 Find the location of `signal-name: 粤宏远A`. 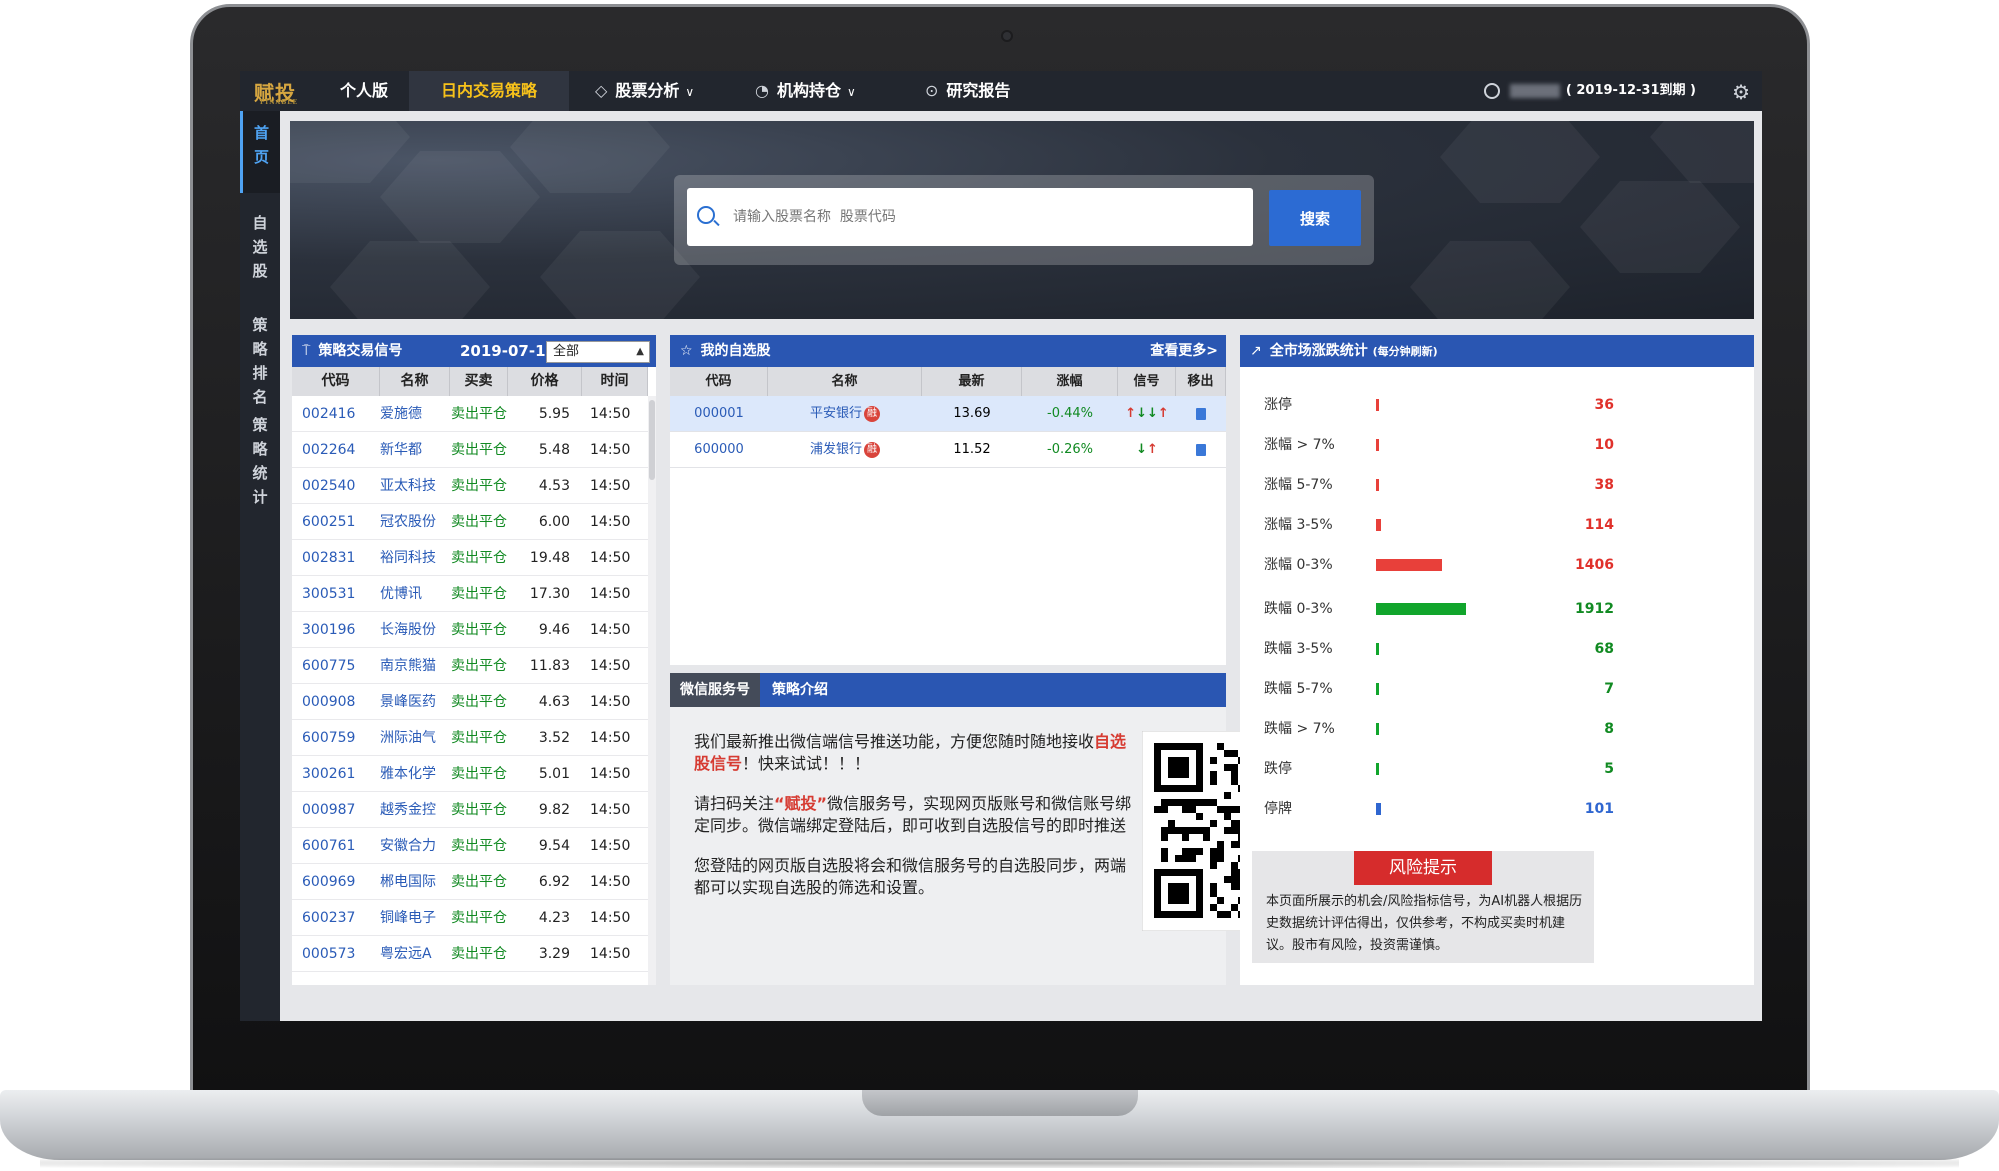

signal-name: 粤宏远A is located at coordinates (415, 954).